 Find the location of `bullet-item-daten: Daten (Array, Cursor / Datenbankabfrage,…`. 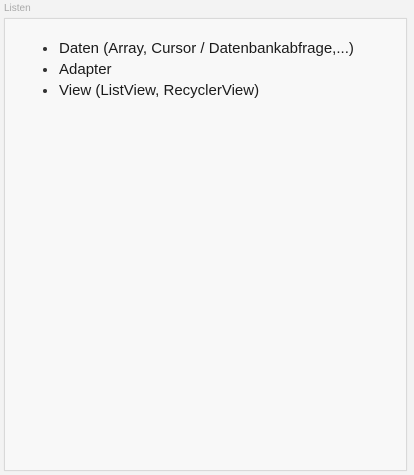

bullet-item-daten: Daten (Array, Cursor / Datenbankabfrage,… is located at coordinates (198, 48).